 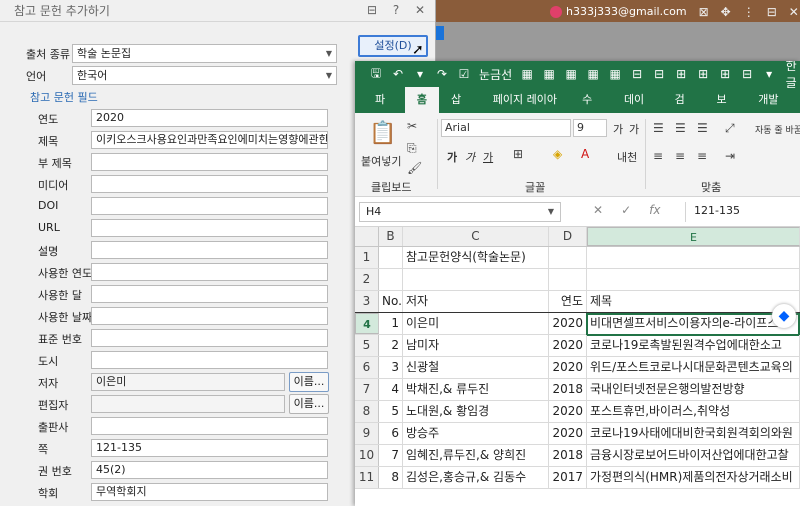 I want to click on background-control-5: ✕, so click(x=794, y=12).